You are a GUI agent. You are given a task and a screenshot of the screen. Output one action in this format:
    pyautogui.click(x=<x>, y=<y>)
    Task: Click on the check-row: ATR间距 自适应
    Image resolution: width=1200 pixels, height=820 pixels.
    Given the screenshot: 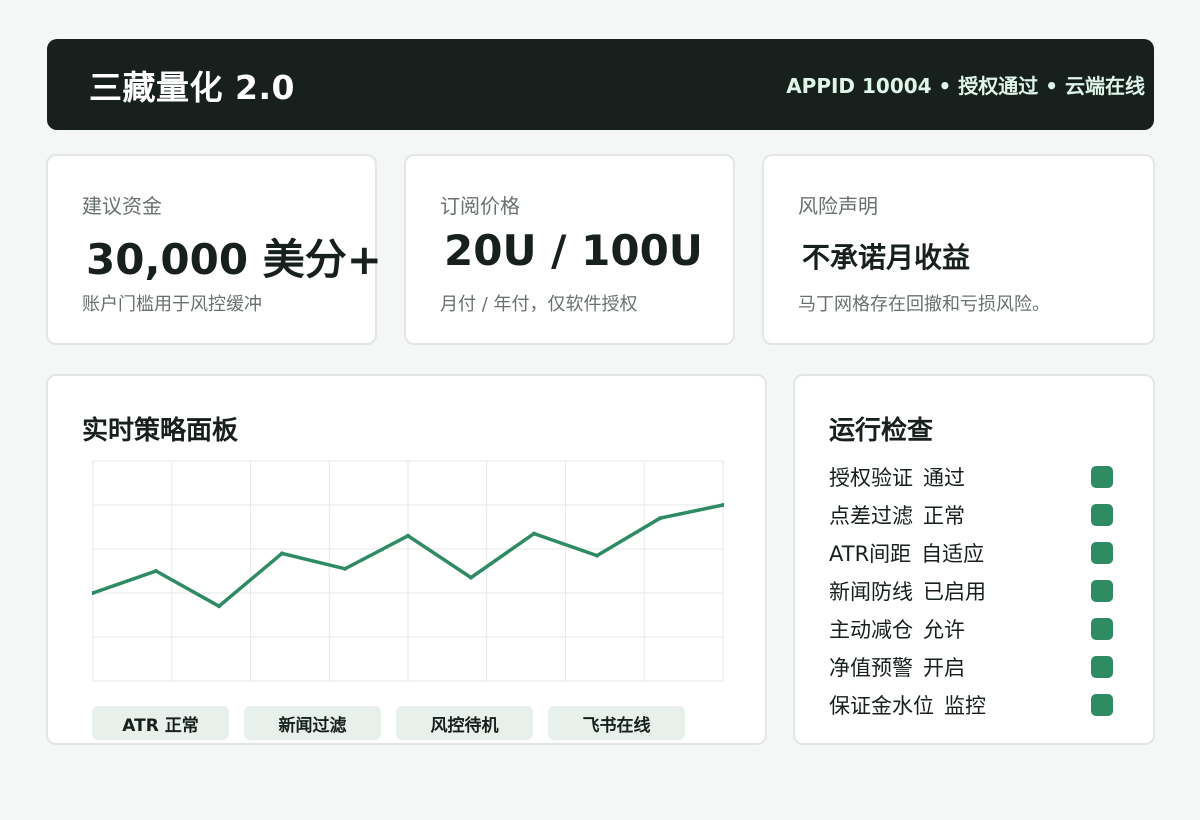 What is the action you would take?
    pyautogui.click(x=971, y=553)
    